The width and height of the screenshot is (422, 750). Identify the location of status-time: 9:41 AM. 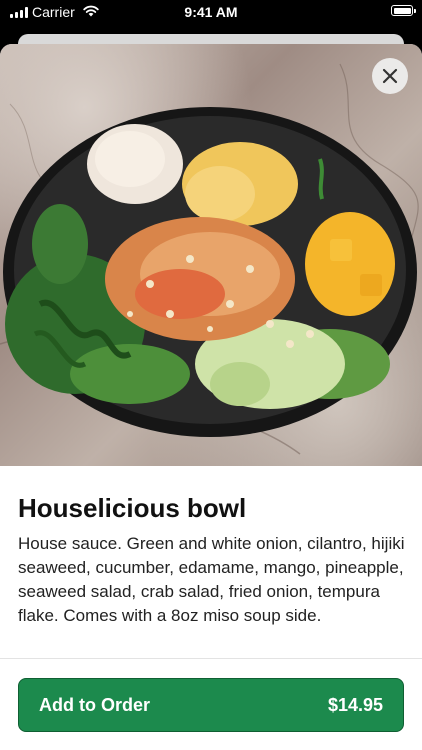
(211, 12).